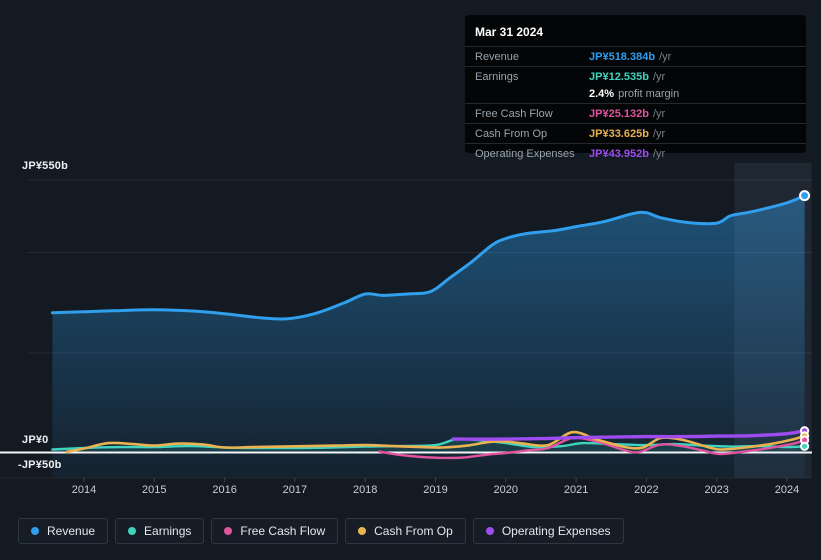  I want to click on x-tick-2021: 2021, so click(576, 490).